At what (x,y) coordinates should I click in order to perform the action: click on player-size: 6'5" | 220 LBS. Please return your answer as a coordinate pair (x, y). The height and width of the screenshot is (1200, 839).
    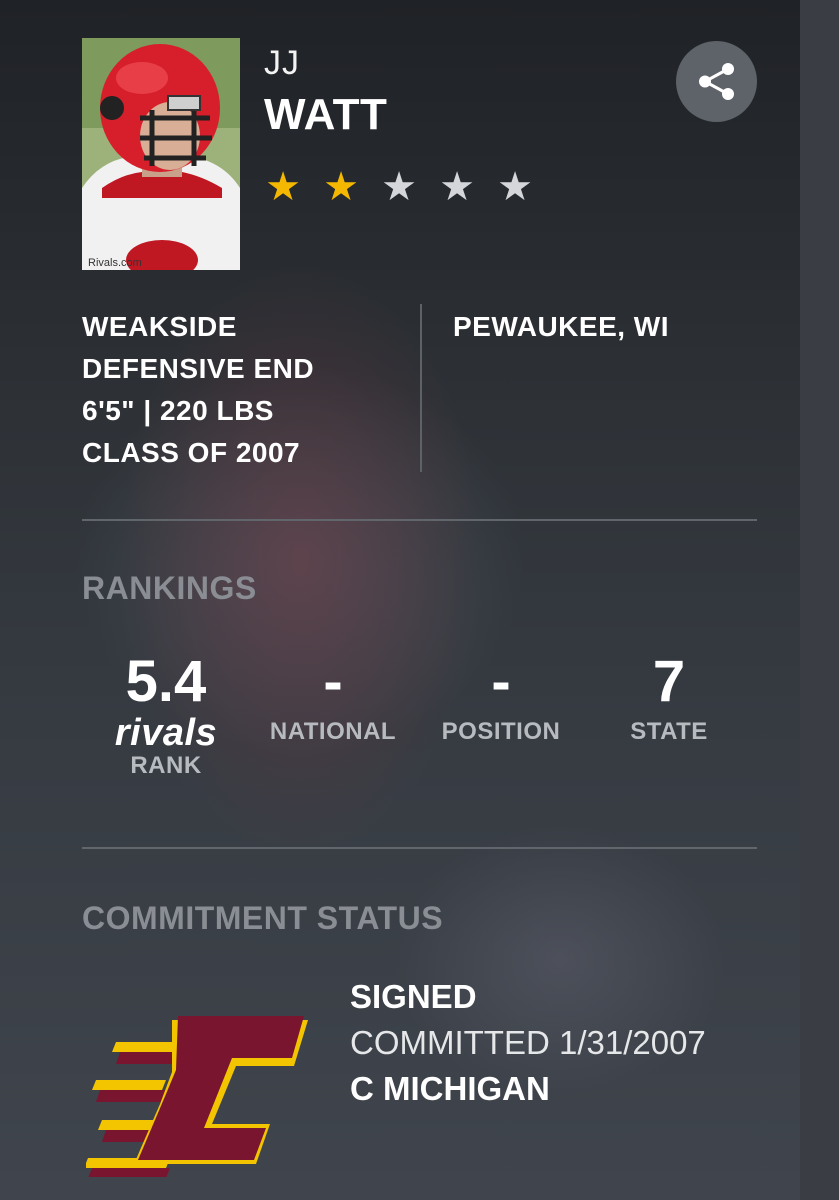
    Looking at the image, I should click on (178, 410).